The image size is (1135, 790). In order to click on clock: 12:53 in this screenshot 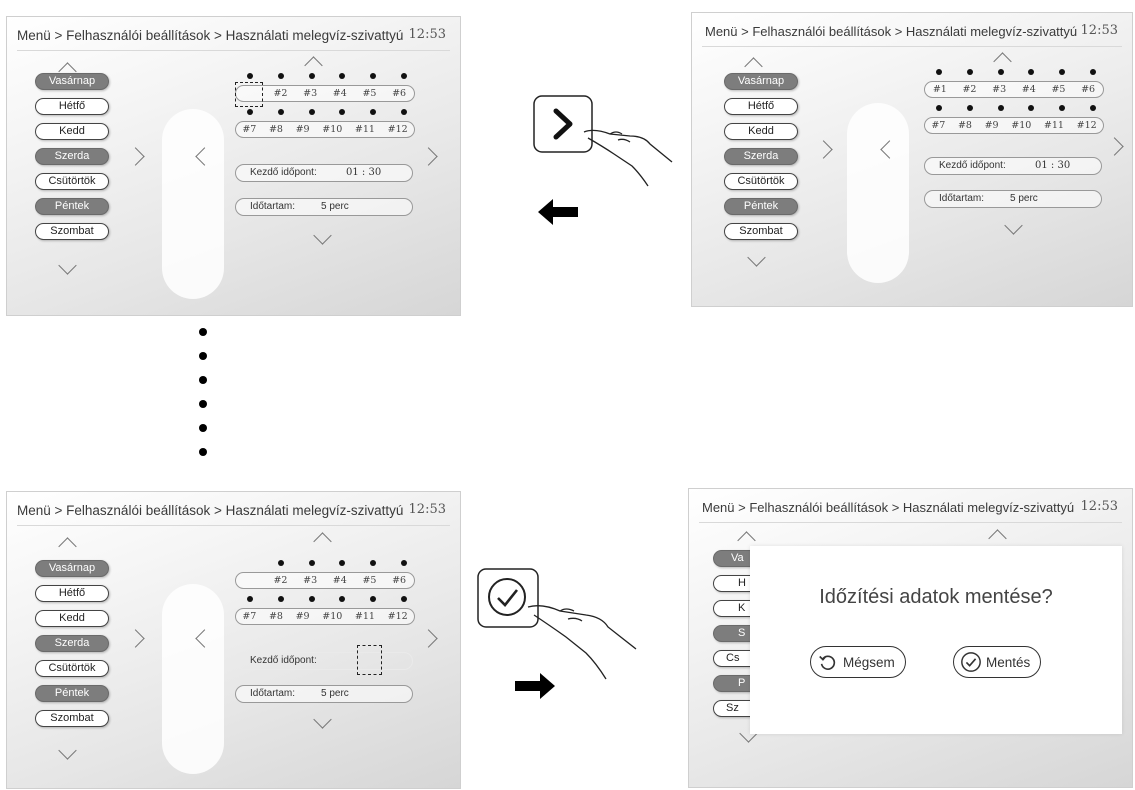, I will do `click(427, 34)`.